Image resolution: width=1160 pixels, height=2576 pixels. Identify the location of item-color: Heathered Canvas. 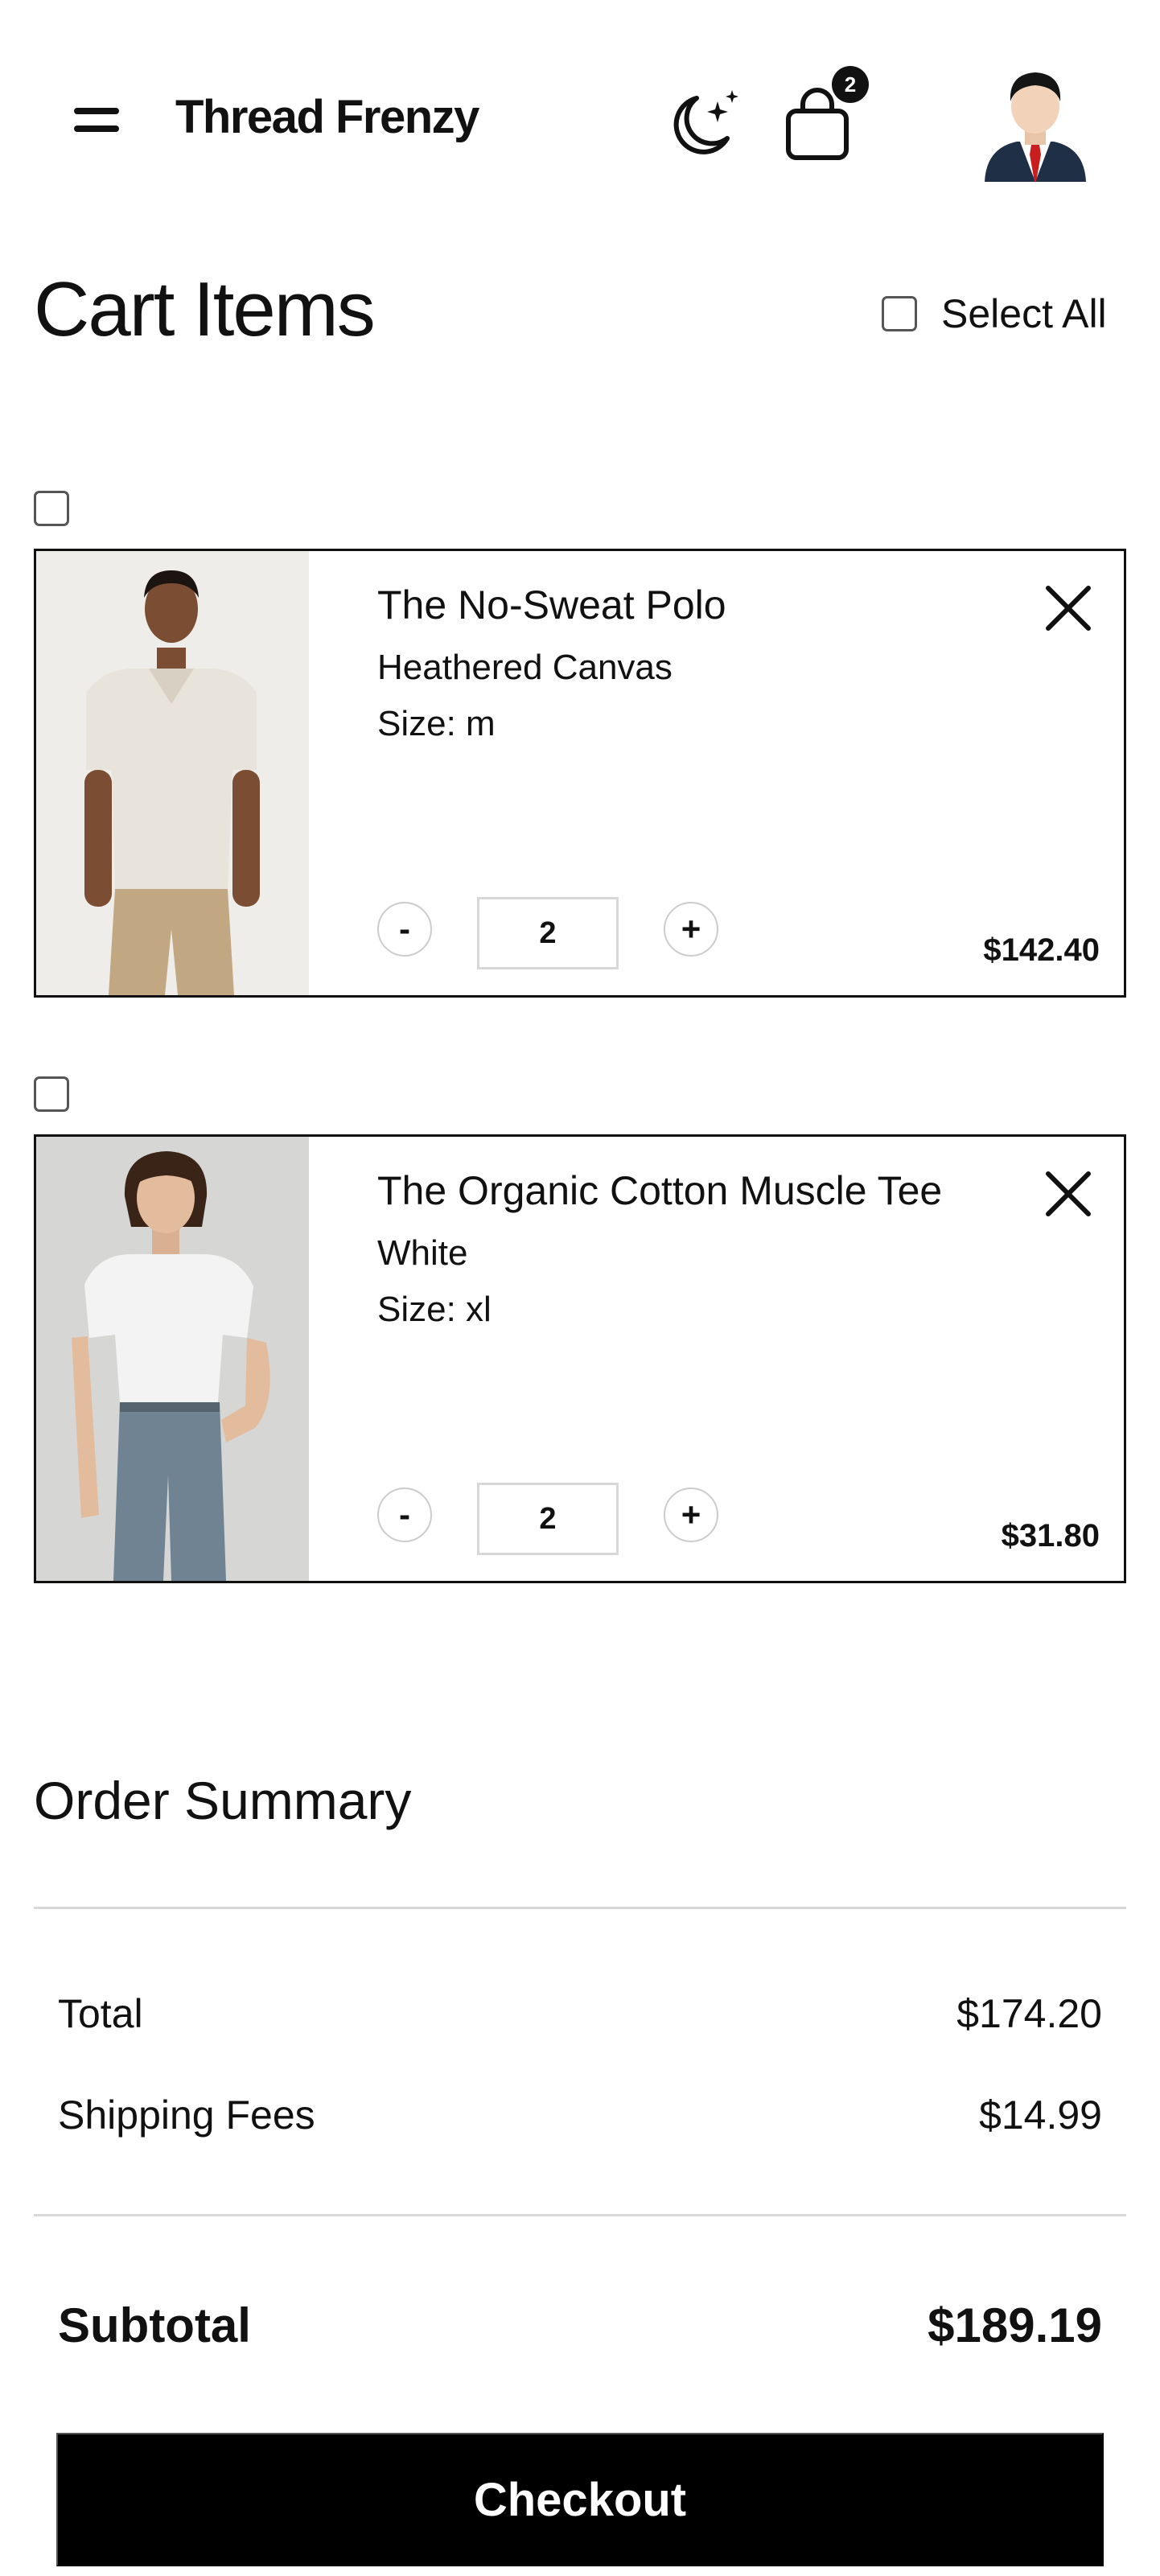
(525, 667).